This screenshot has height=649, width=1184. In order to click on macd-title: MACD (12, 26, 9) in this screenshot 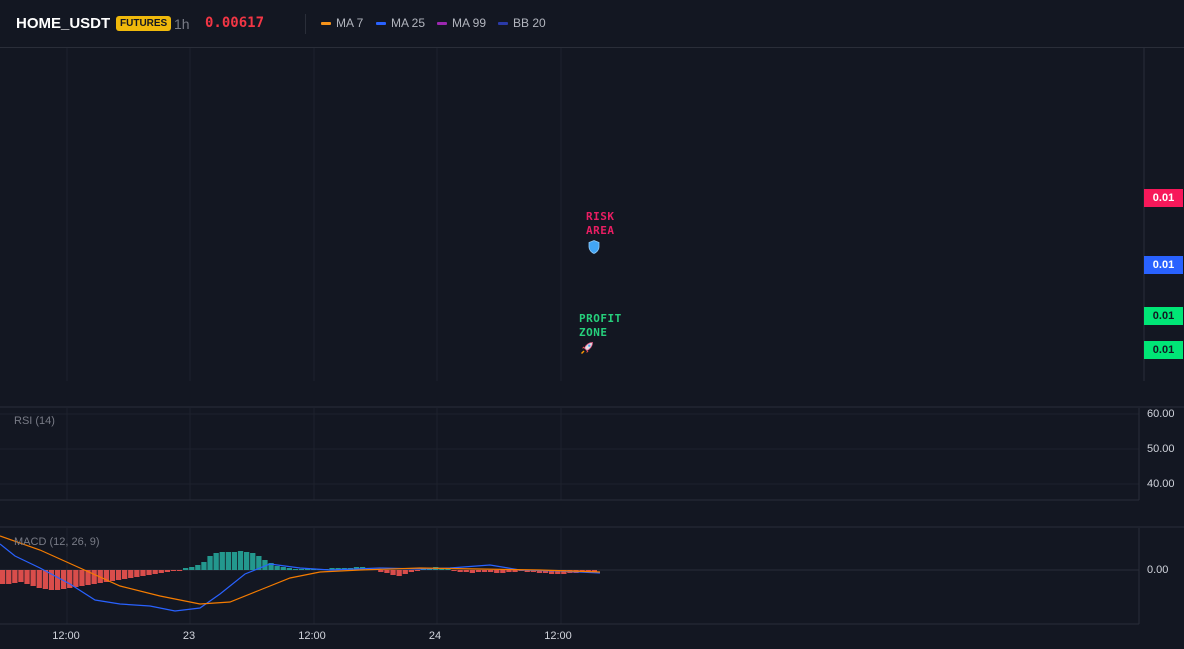, I will do `click(57, 542)`.